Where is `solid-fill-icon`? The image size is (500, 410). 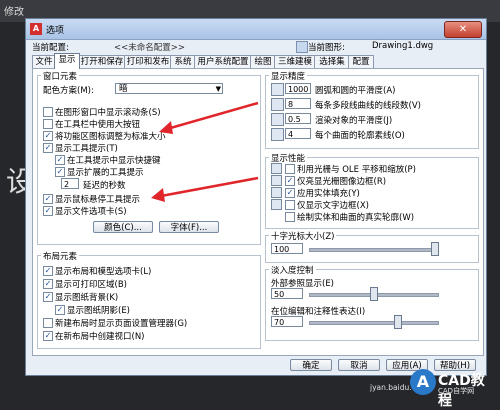 solid-fill-icon is located at coordinates (276, 192).